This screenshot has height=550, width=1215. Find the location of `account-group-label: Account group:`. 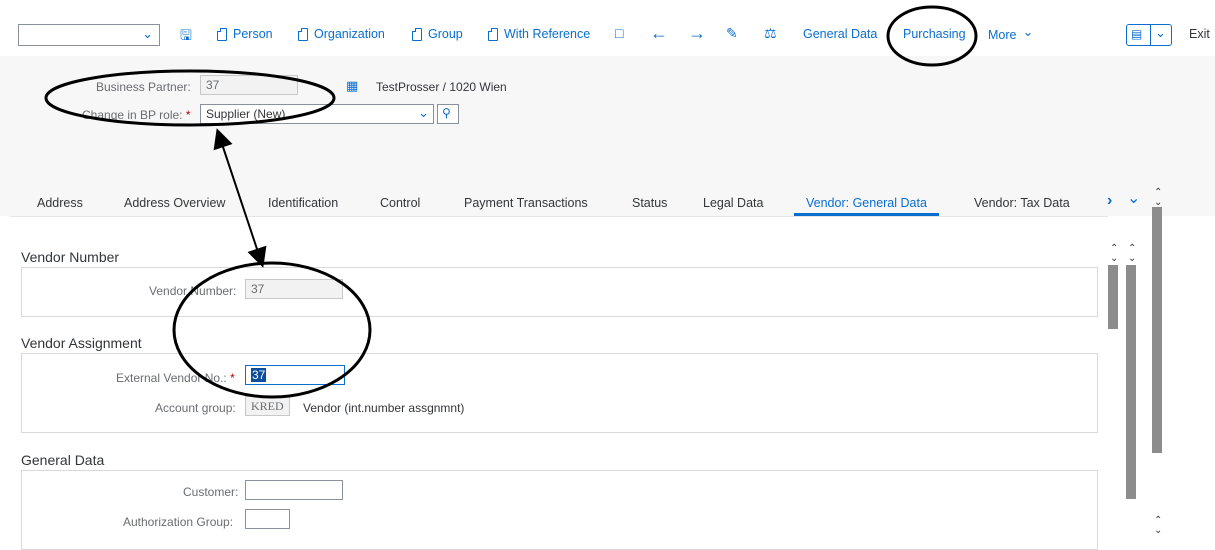

account-group-label: Account group: is located at coordinates (195, 408).